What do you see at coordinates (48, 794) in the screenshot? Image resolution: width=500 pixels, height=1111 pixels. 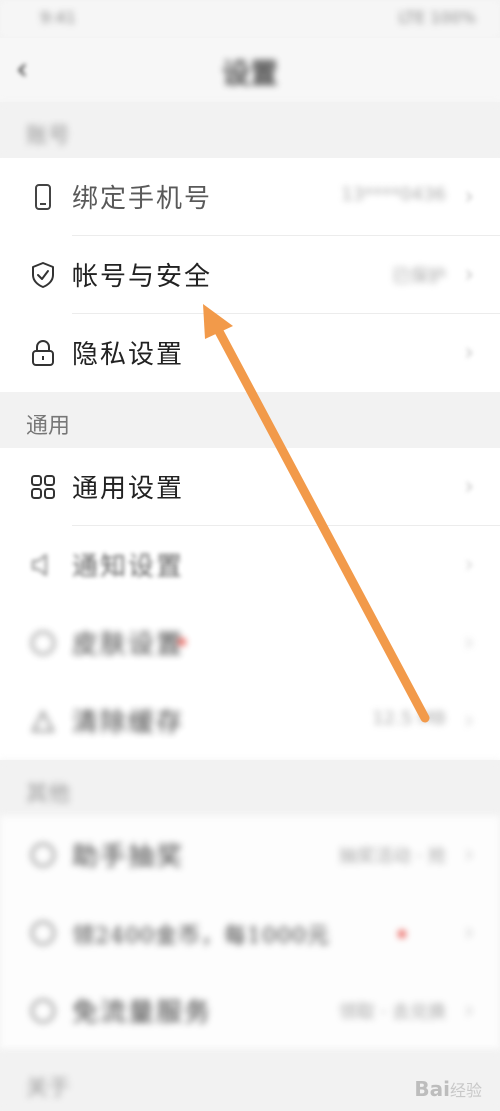 I see `section-label-misc: 其他` at bounding box center [48, 794].